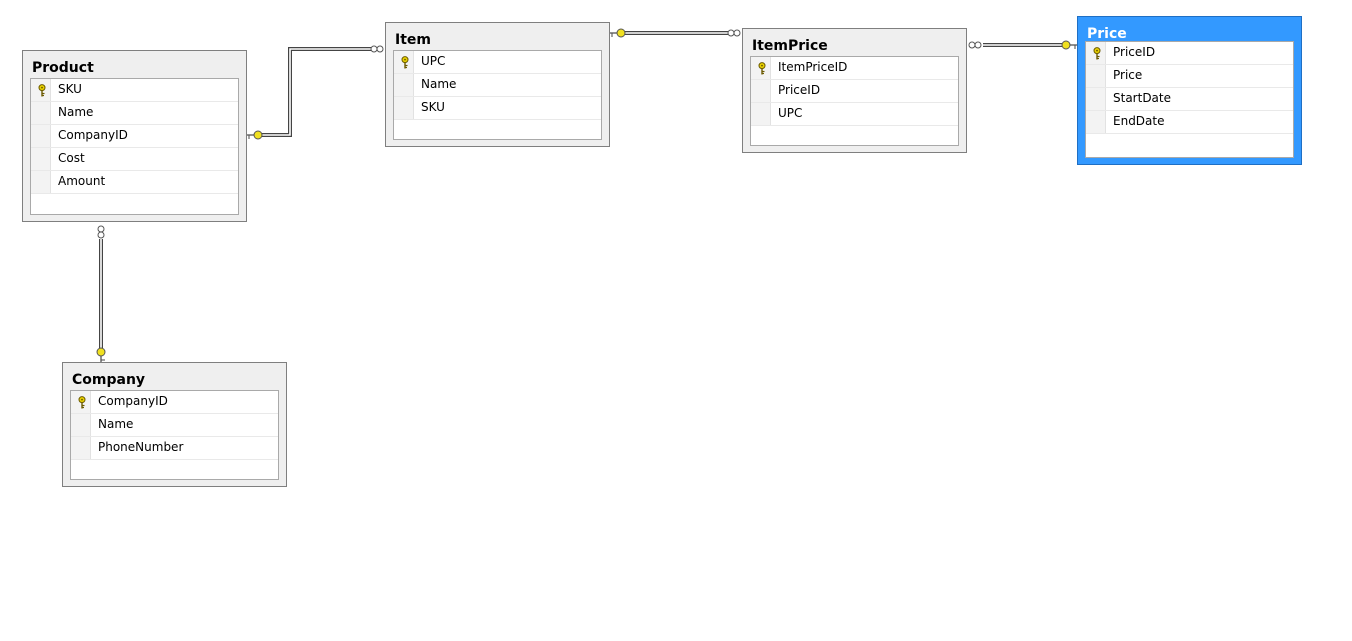  What do you see at coordinates (1189, 122) in the screenshot?
I see `column-row: EndDate` at bounding box center [1189, 122].